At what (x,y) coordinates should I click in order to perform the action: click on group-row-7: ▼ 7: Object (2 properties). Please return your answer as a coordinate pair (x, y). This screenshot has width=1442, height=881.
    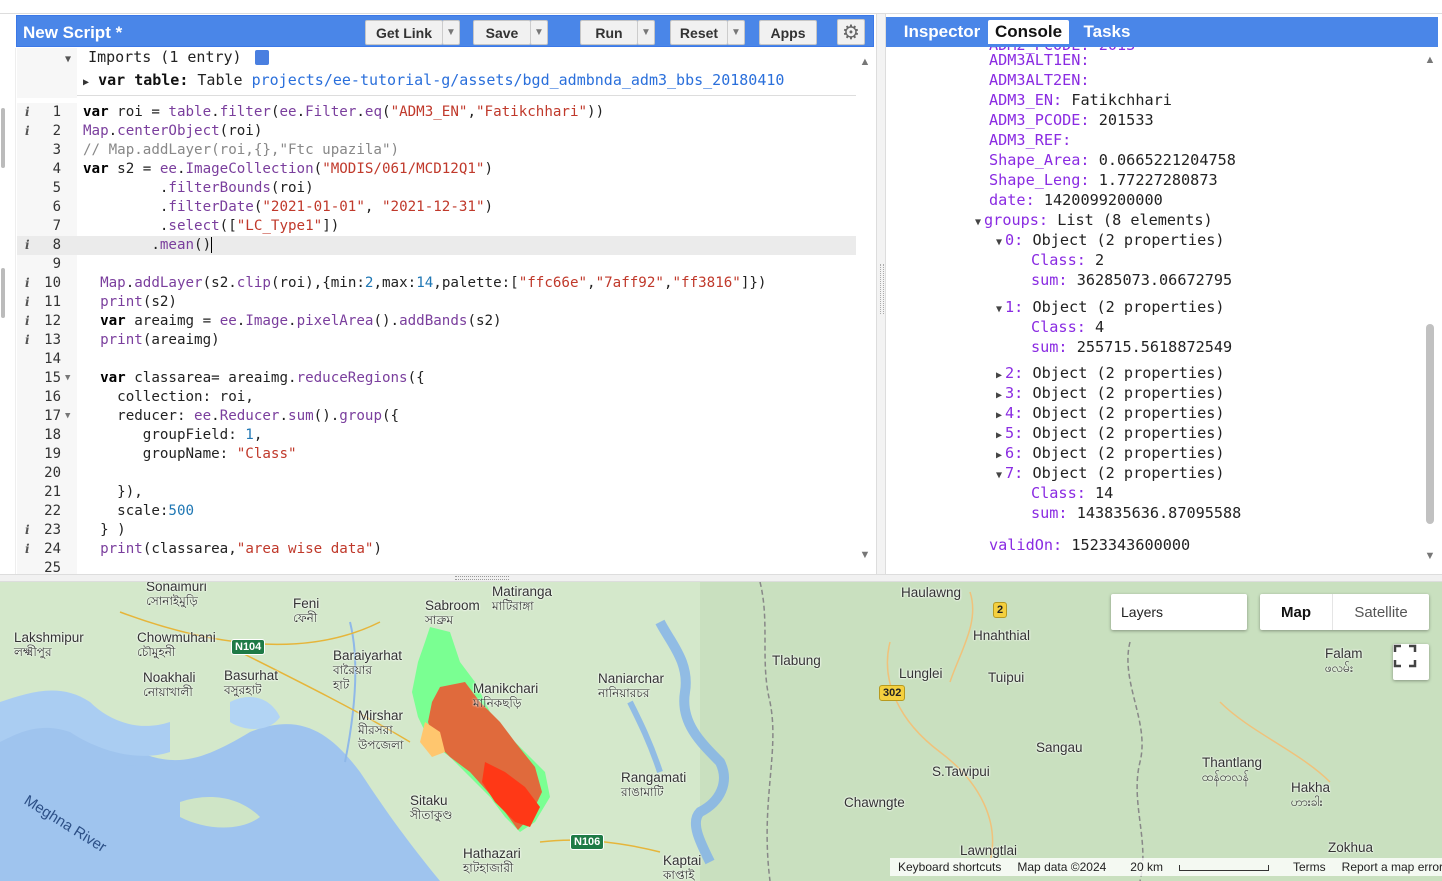
    Looking at the image, I should click on (1110, 473).